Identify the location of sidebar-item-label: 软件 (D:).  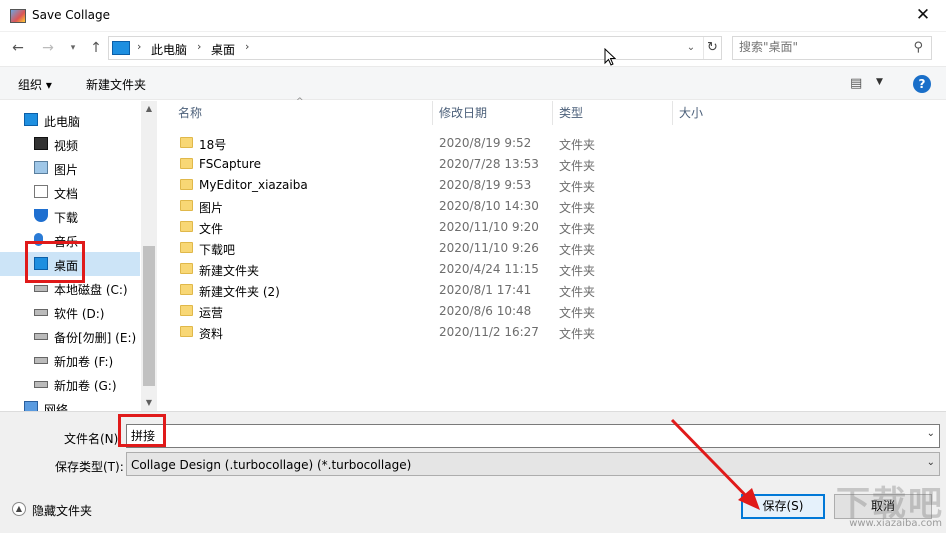
(79, 314).